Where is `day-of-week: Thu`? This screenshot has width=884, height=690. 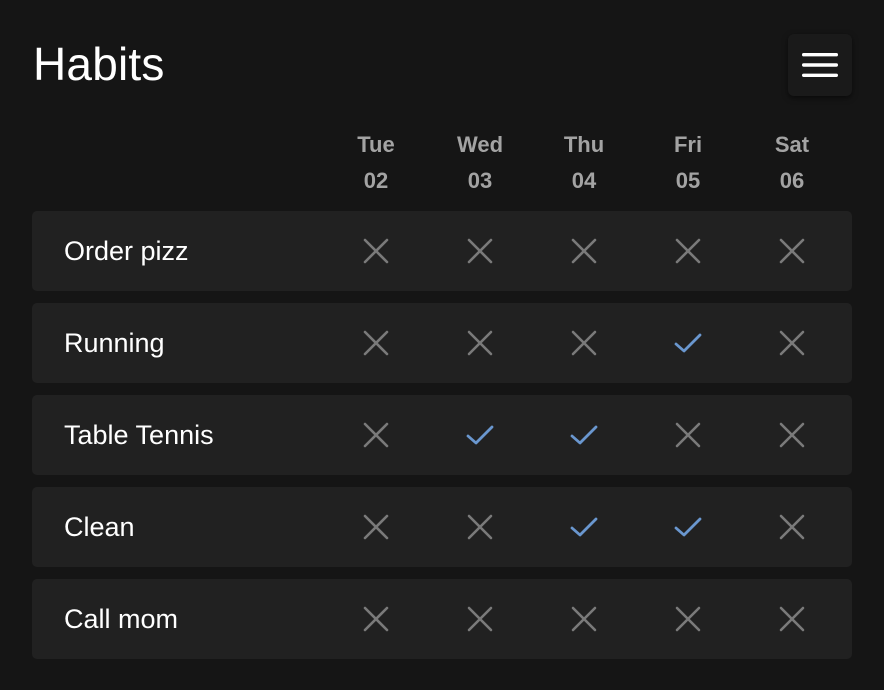
day-of-week: Thu is located at coordinates (584, 144).